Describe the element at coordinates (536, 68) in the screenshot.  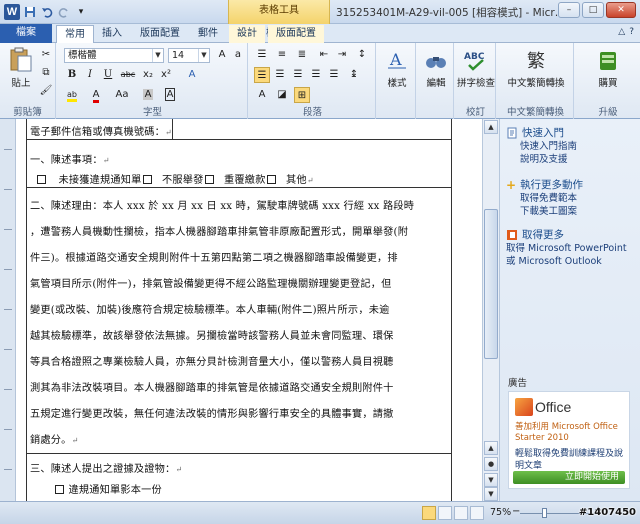
I see `chinese-conversion-button: 繁 中文繁簡轉換` at that location.